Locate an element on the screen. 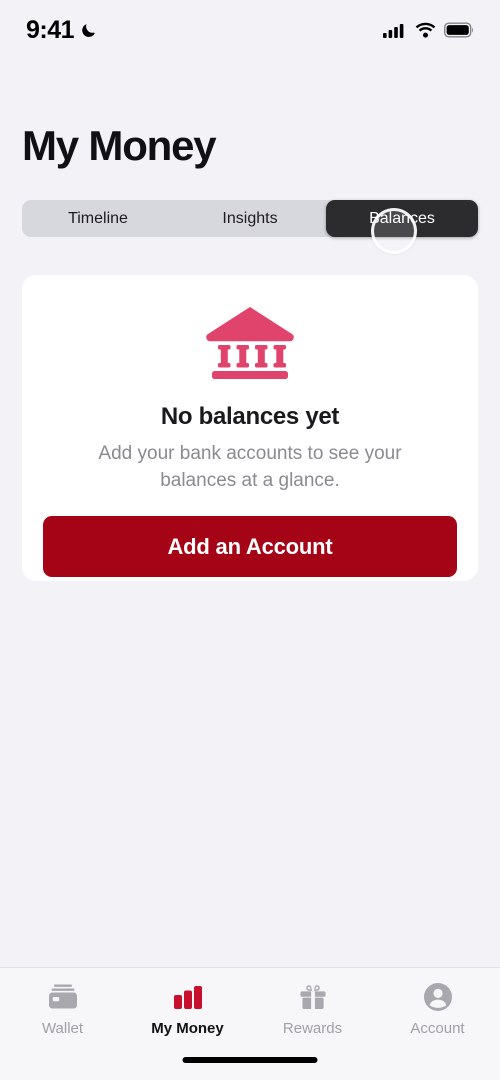  tab-bar-item-wallet: Wallet is located at coordinates (62, 1002).